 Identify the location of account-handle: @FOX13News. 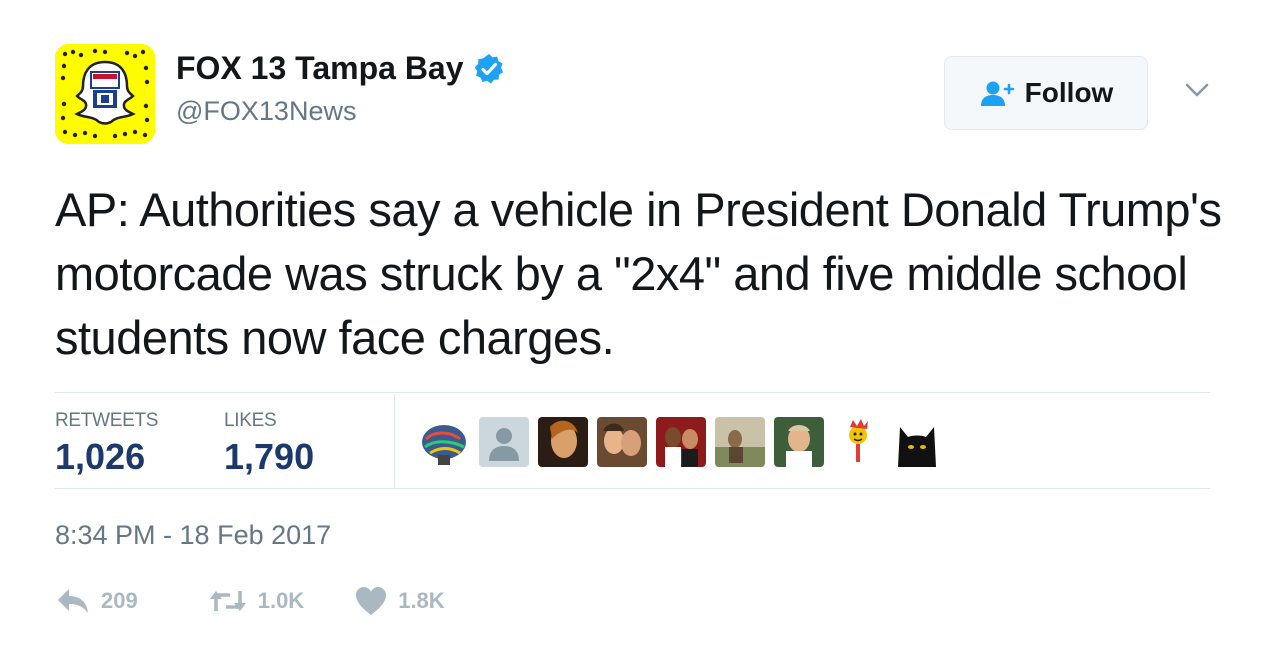
(266, 111).